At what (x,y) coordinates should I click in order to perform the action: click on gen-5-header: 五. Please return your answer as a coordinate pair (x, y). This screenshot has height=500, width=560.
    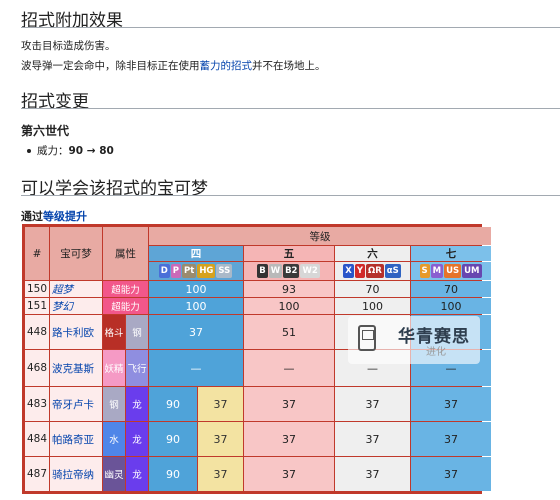
    Looking at the image, I should click on (289, 253).